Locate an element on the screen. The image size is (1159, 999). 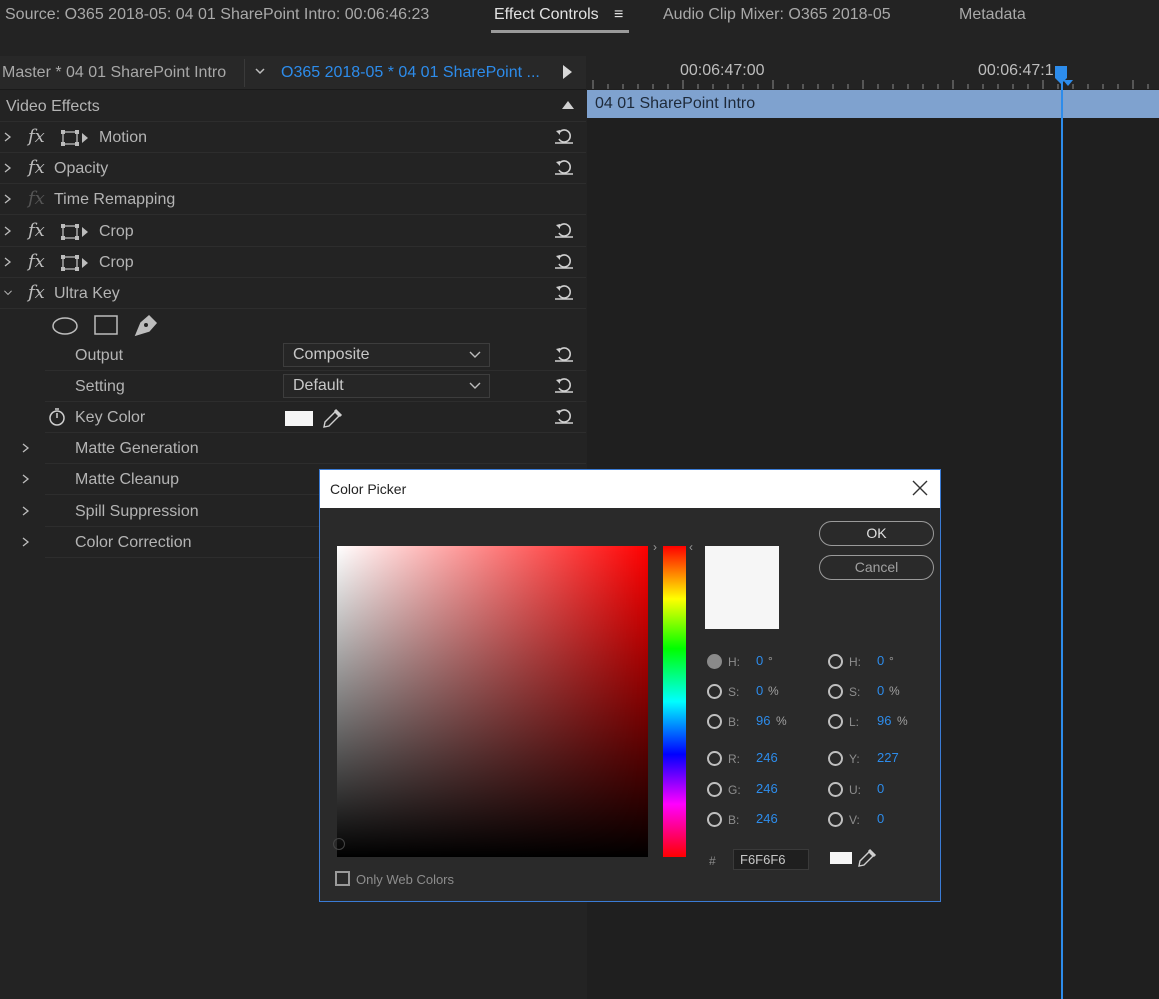
tab-menu-icon: ≡ is located at coordinates (618, 15).